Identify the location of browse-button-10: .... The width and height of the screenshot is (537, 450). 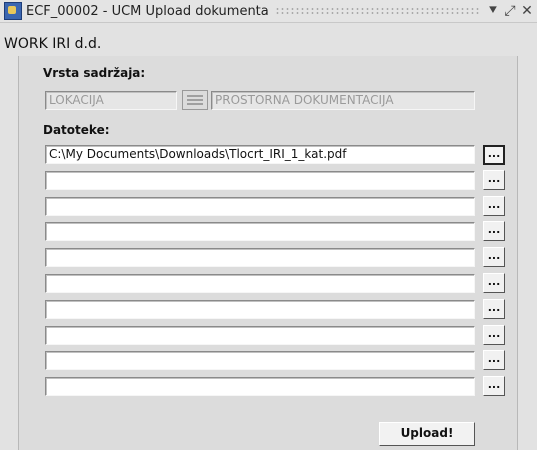
(494, 386).